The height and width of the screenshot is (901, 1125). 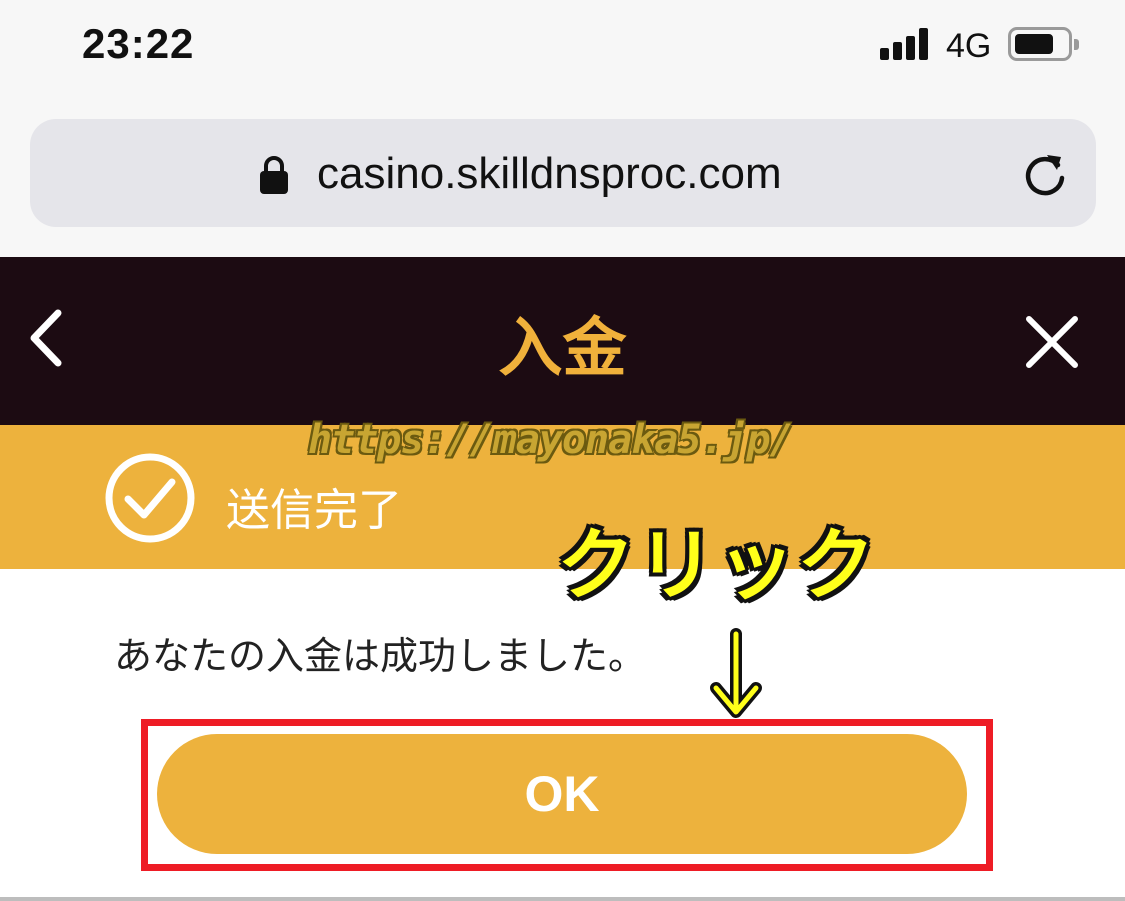 What do you see at coordinates (717, 566) in the screenshot?
I see `click-annotation: クリック` at bounding box center [717, 566].